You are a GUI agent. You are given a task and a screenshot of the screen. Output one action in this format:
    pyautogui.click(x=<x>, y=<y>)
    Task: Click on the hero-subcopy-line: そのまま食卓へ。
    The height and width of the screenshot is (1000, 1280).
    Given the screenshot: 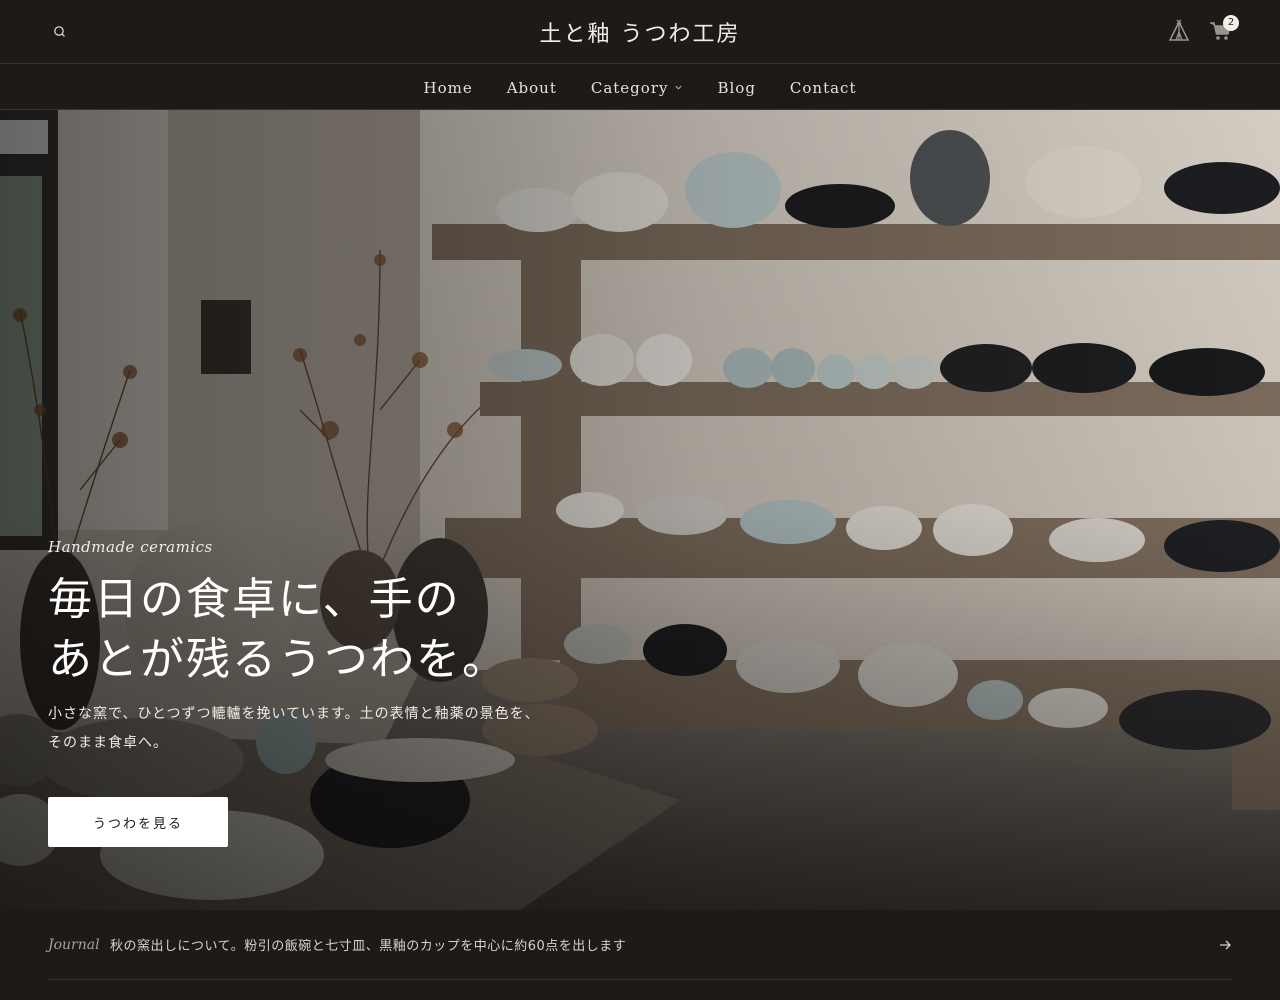 What is the action you would take?
    pyautogui.click(x=108, y=743)
    